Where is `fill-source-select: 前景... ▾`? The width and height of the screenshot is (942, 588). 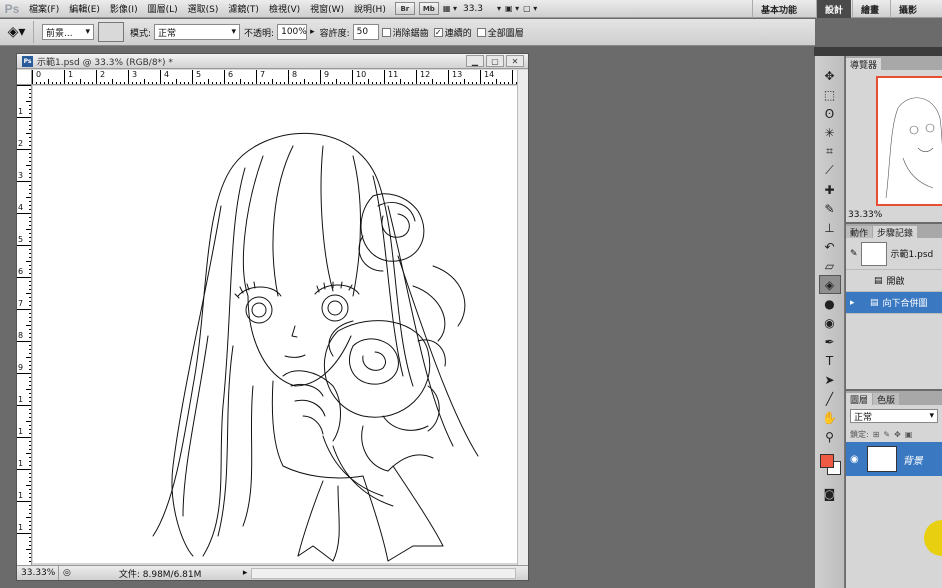 fill-source-select: 前景... ▾ is located at coordinates (68, 32).